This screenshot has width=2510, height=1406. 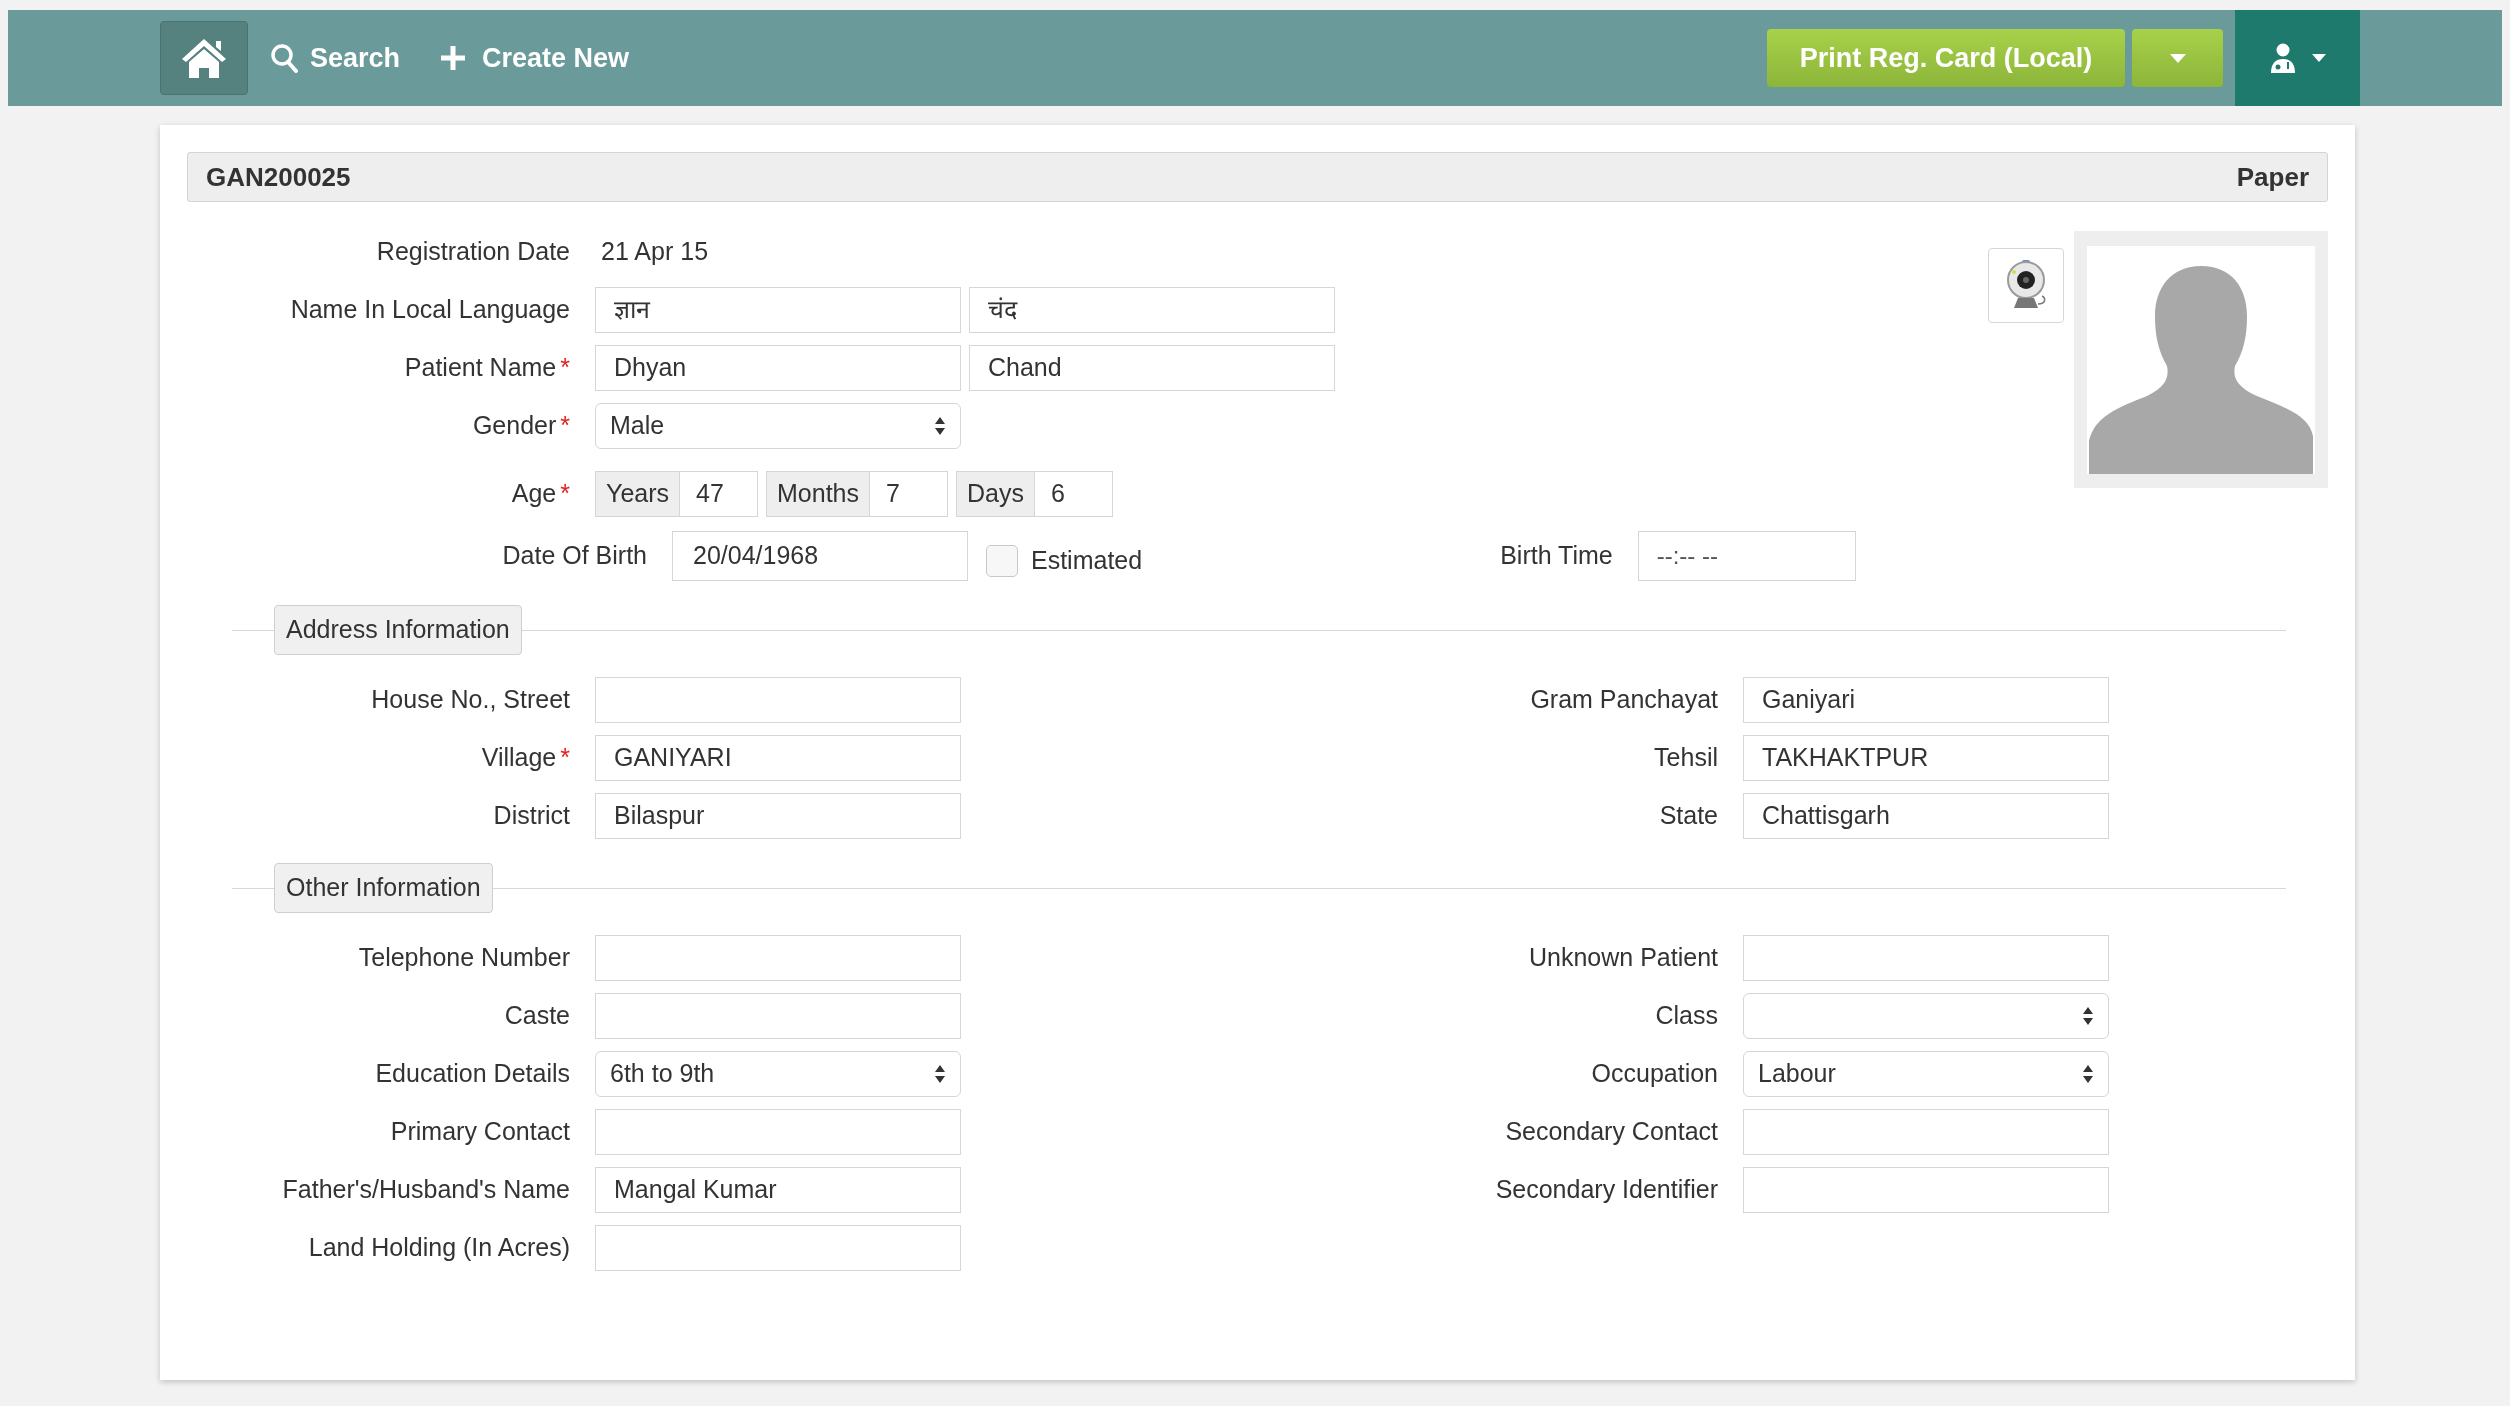 I want to click on unit-addon: Days, so click(x=995, y=494).